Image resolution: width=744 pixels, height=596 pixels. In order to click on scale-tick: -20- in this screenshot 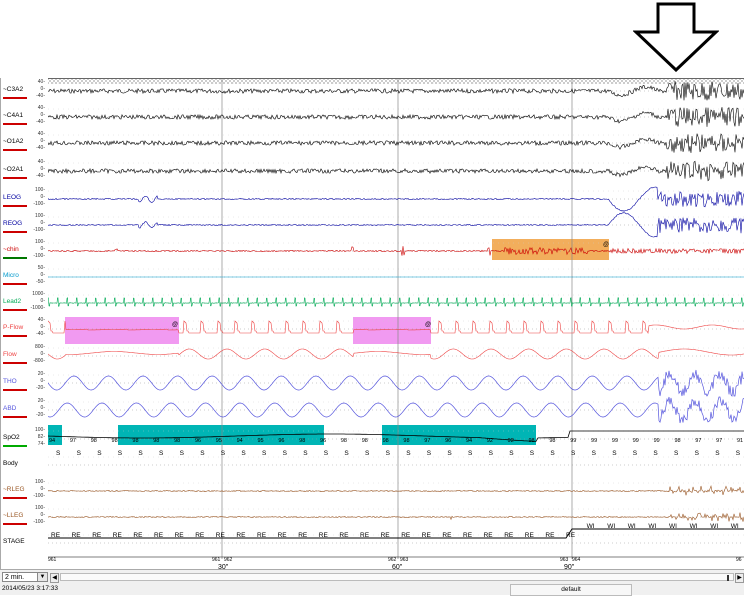, I will do `click(40, 415)`.